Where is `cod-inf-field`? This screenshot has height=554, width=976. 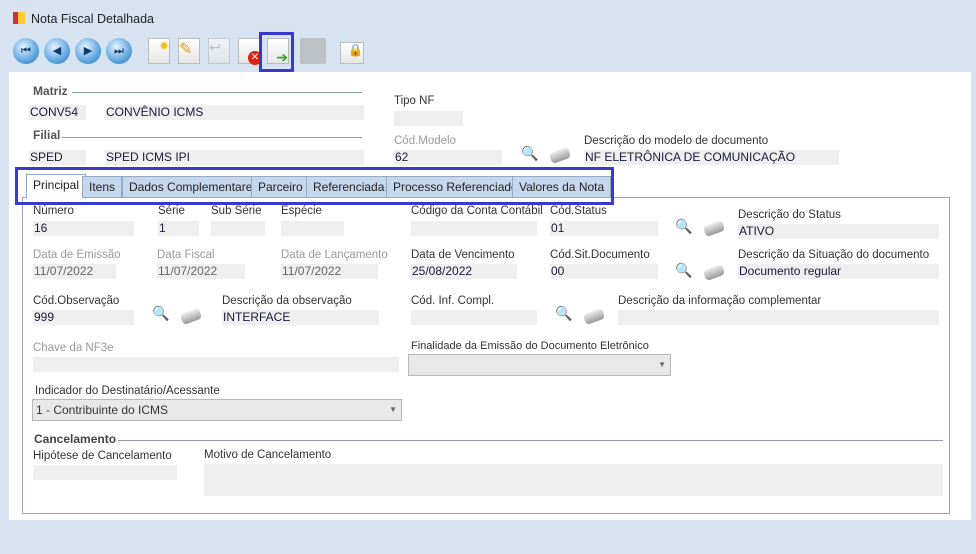
cod-inf-field is located at coordinates (474, 317).